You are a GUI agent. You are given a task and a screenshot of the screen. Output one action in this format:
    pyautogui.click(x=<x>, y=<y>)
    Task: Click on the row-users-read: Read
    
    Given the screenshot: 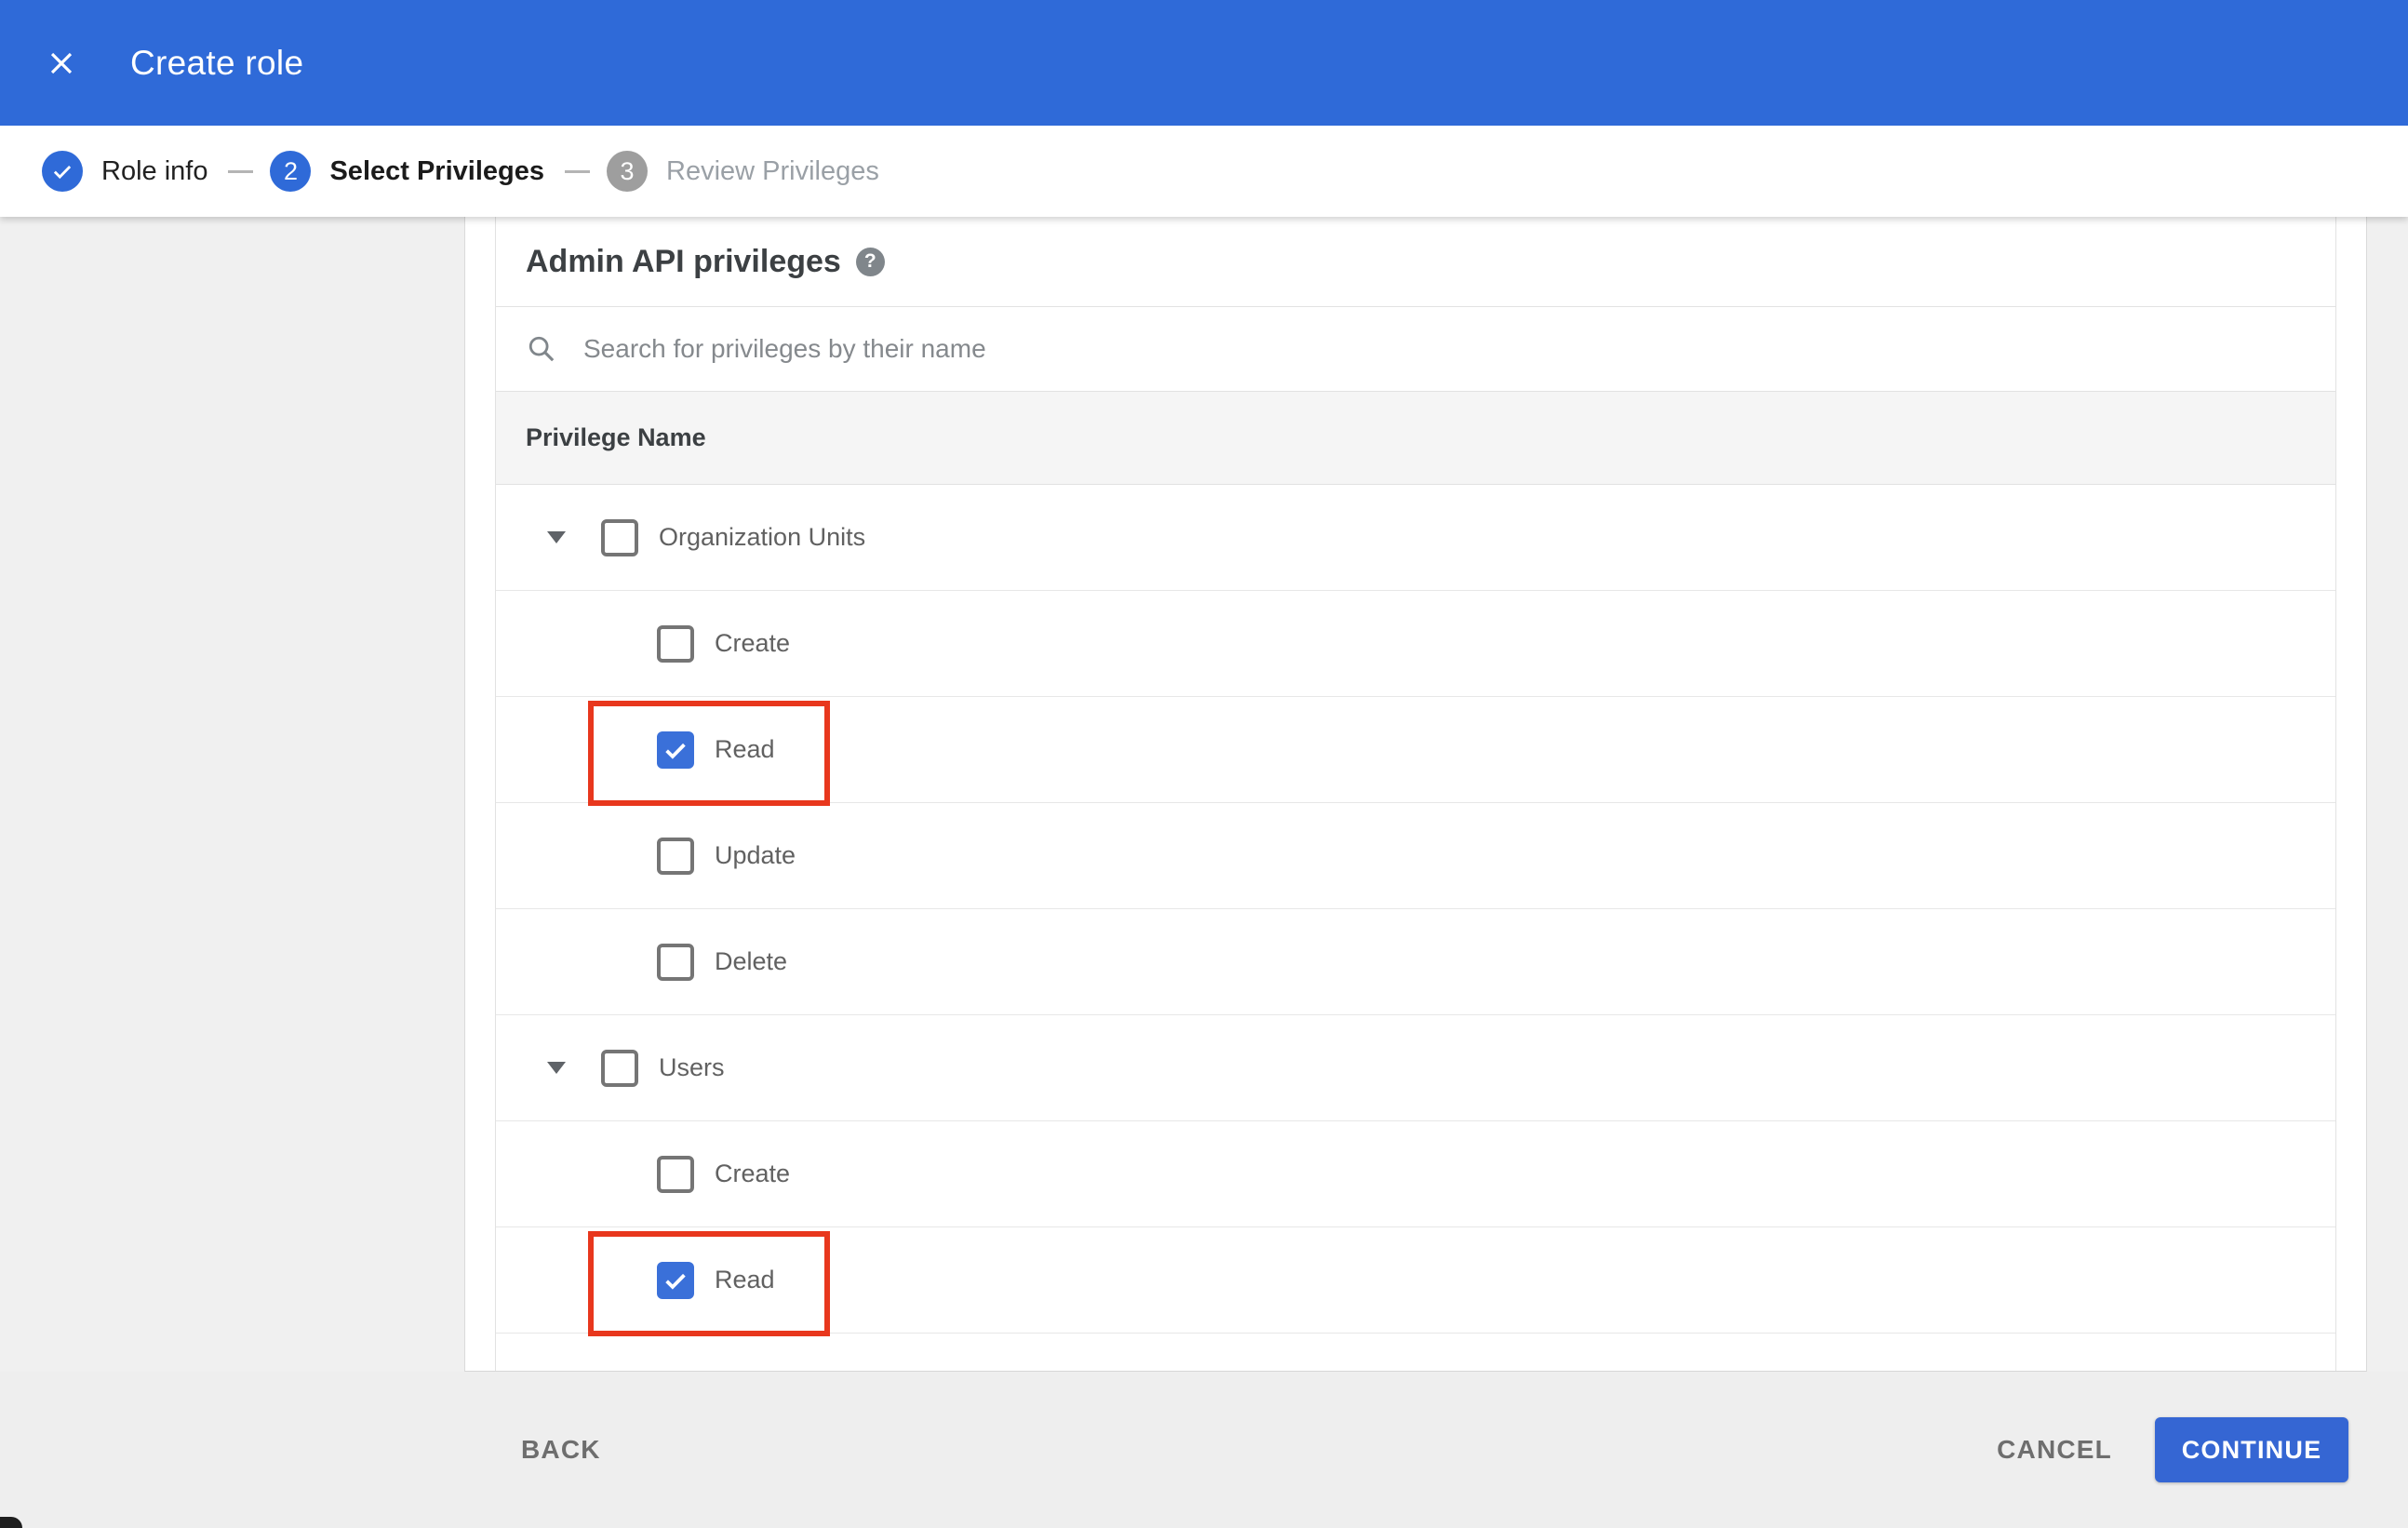 What is the action you would take?
    pyautogui.click(x=1416, y=1282)
    